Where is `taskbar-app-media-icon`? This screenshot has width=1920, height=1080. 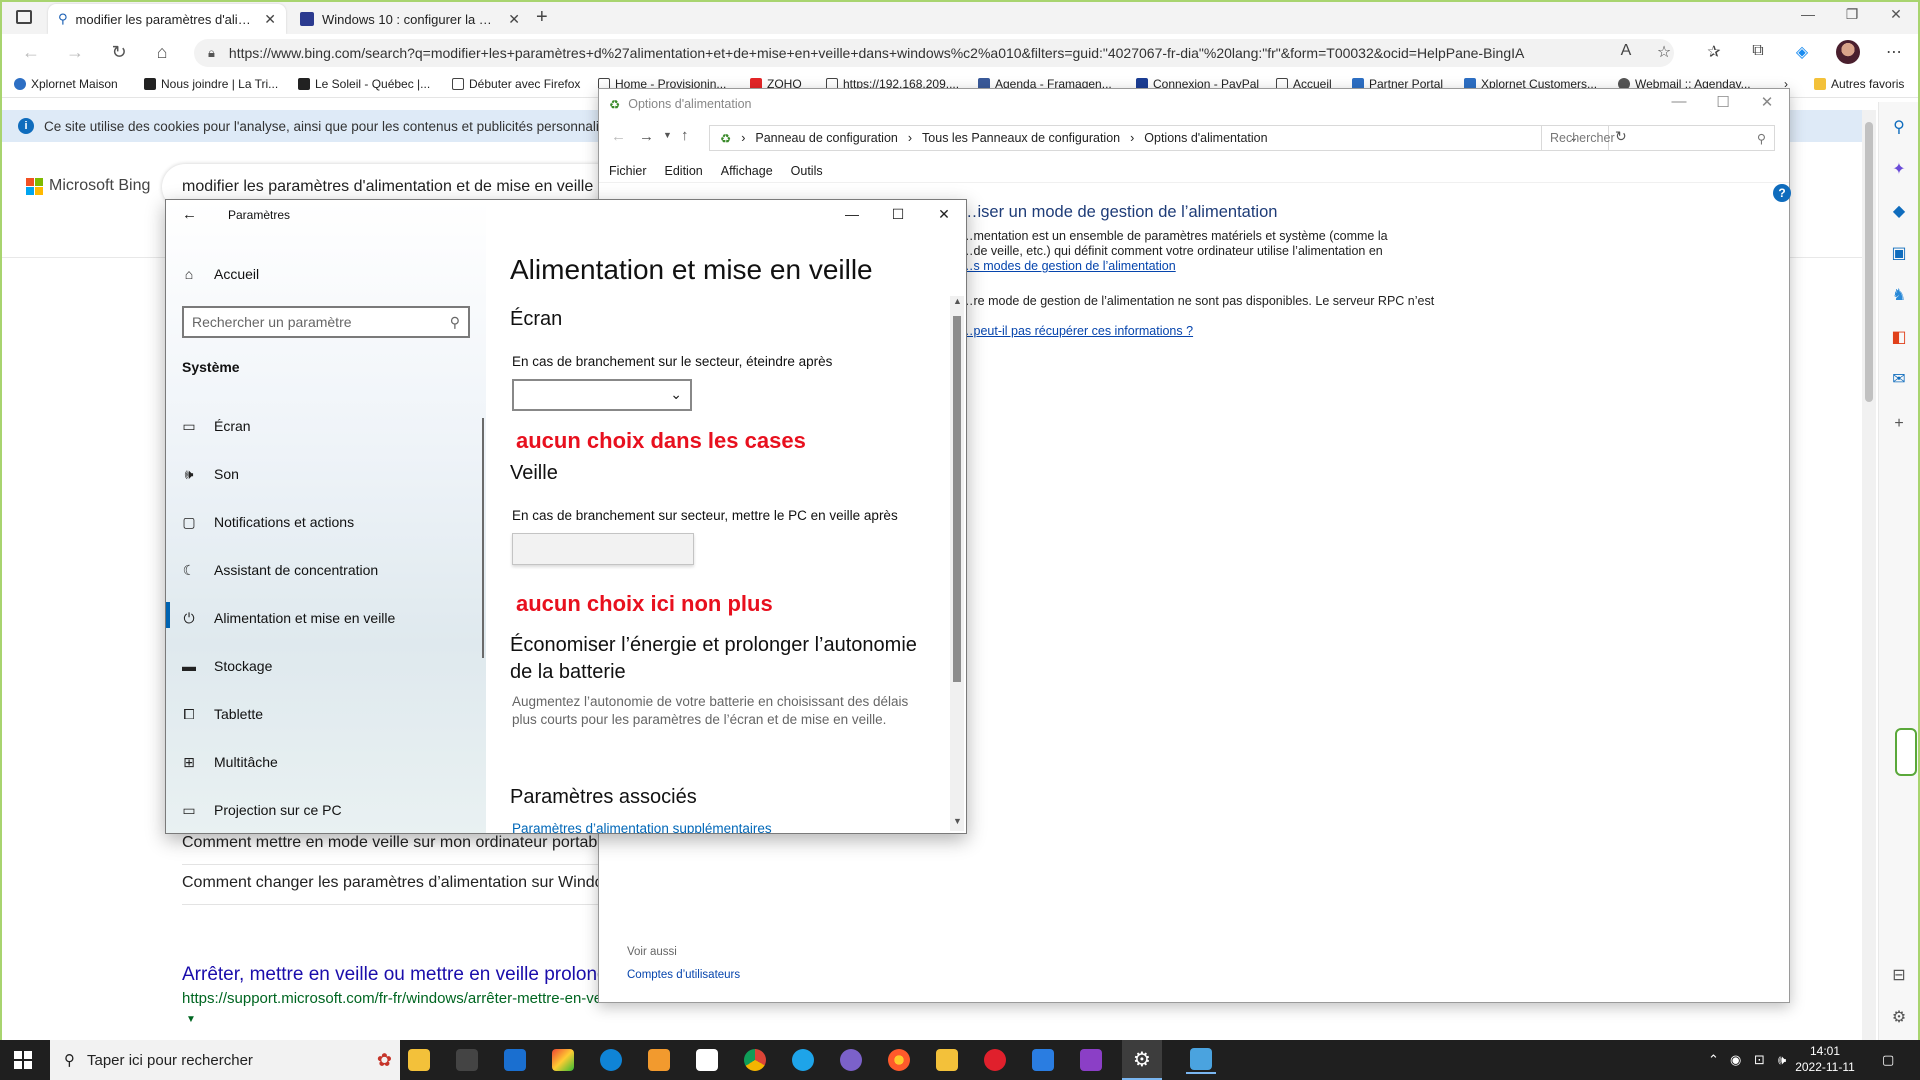 taskbar-app-media-icon is located at coordinates (659, 1060).